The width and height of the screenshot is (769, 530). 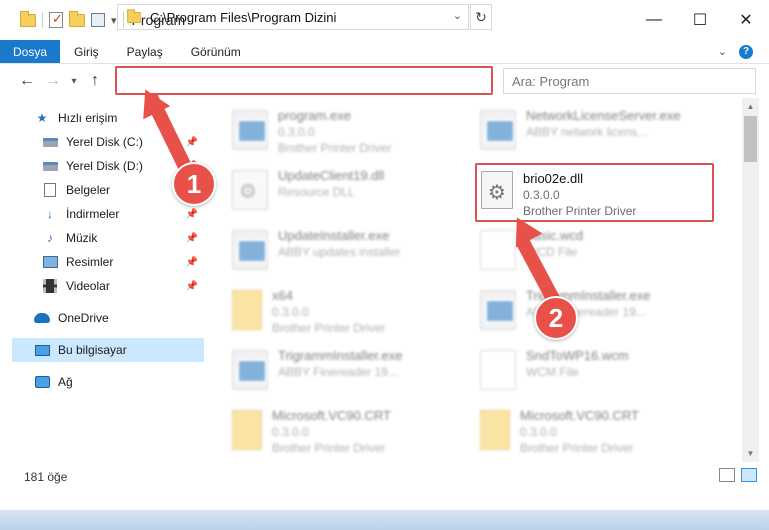 What do you see at coordinates (580, 211) in the screenshot?
I see `file-description: Brother Printer Driver` at bounding box center [580, 211].